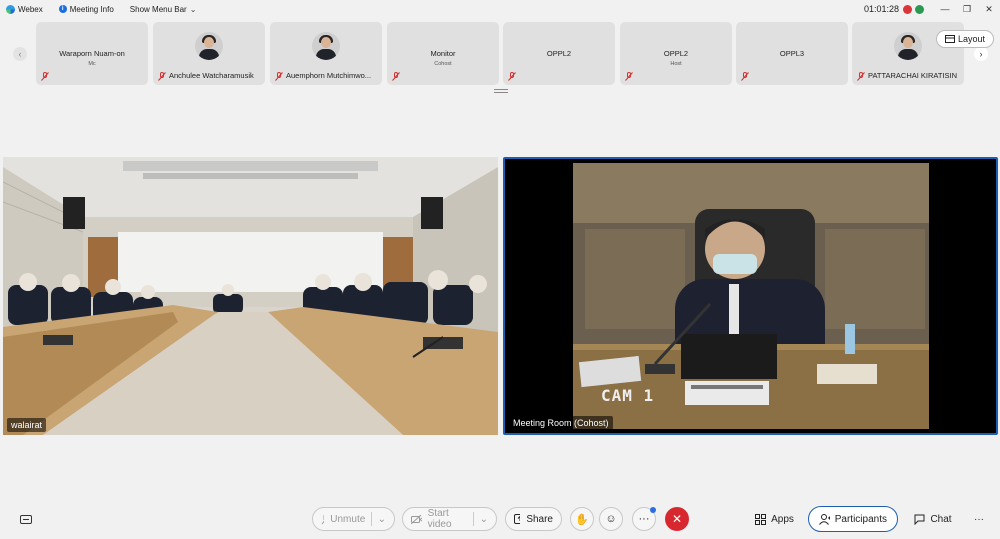 The image size is (1000, 539). What do you see at coordinates (561, 423) in the screenshot?
I see `video-name-label: Meeting Room (Cohost)` at bounding box center [561, 423].